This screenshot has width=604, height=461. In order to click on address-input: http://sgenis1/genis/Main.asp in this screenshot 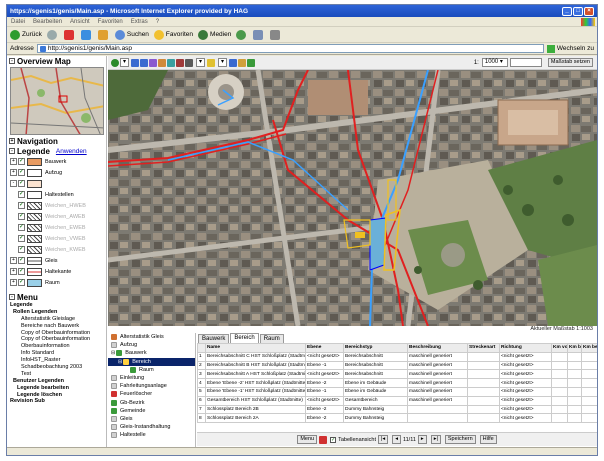, I will do `click(290, 48)`.